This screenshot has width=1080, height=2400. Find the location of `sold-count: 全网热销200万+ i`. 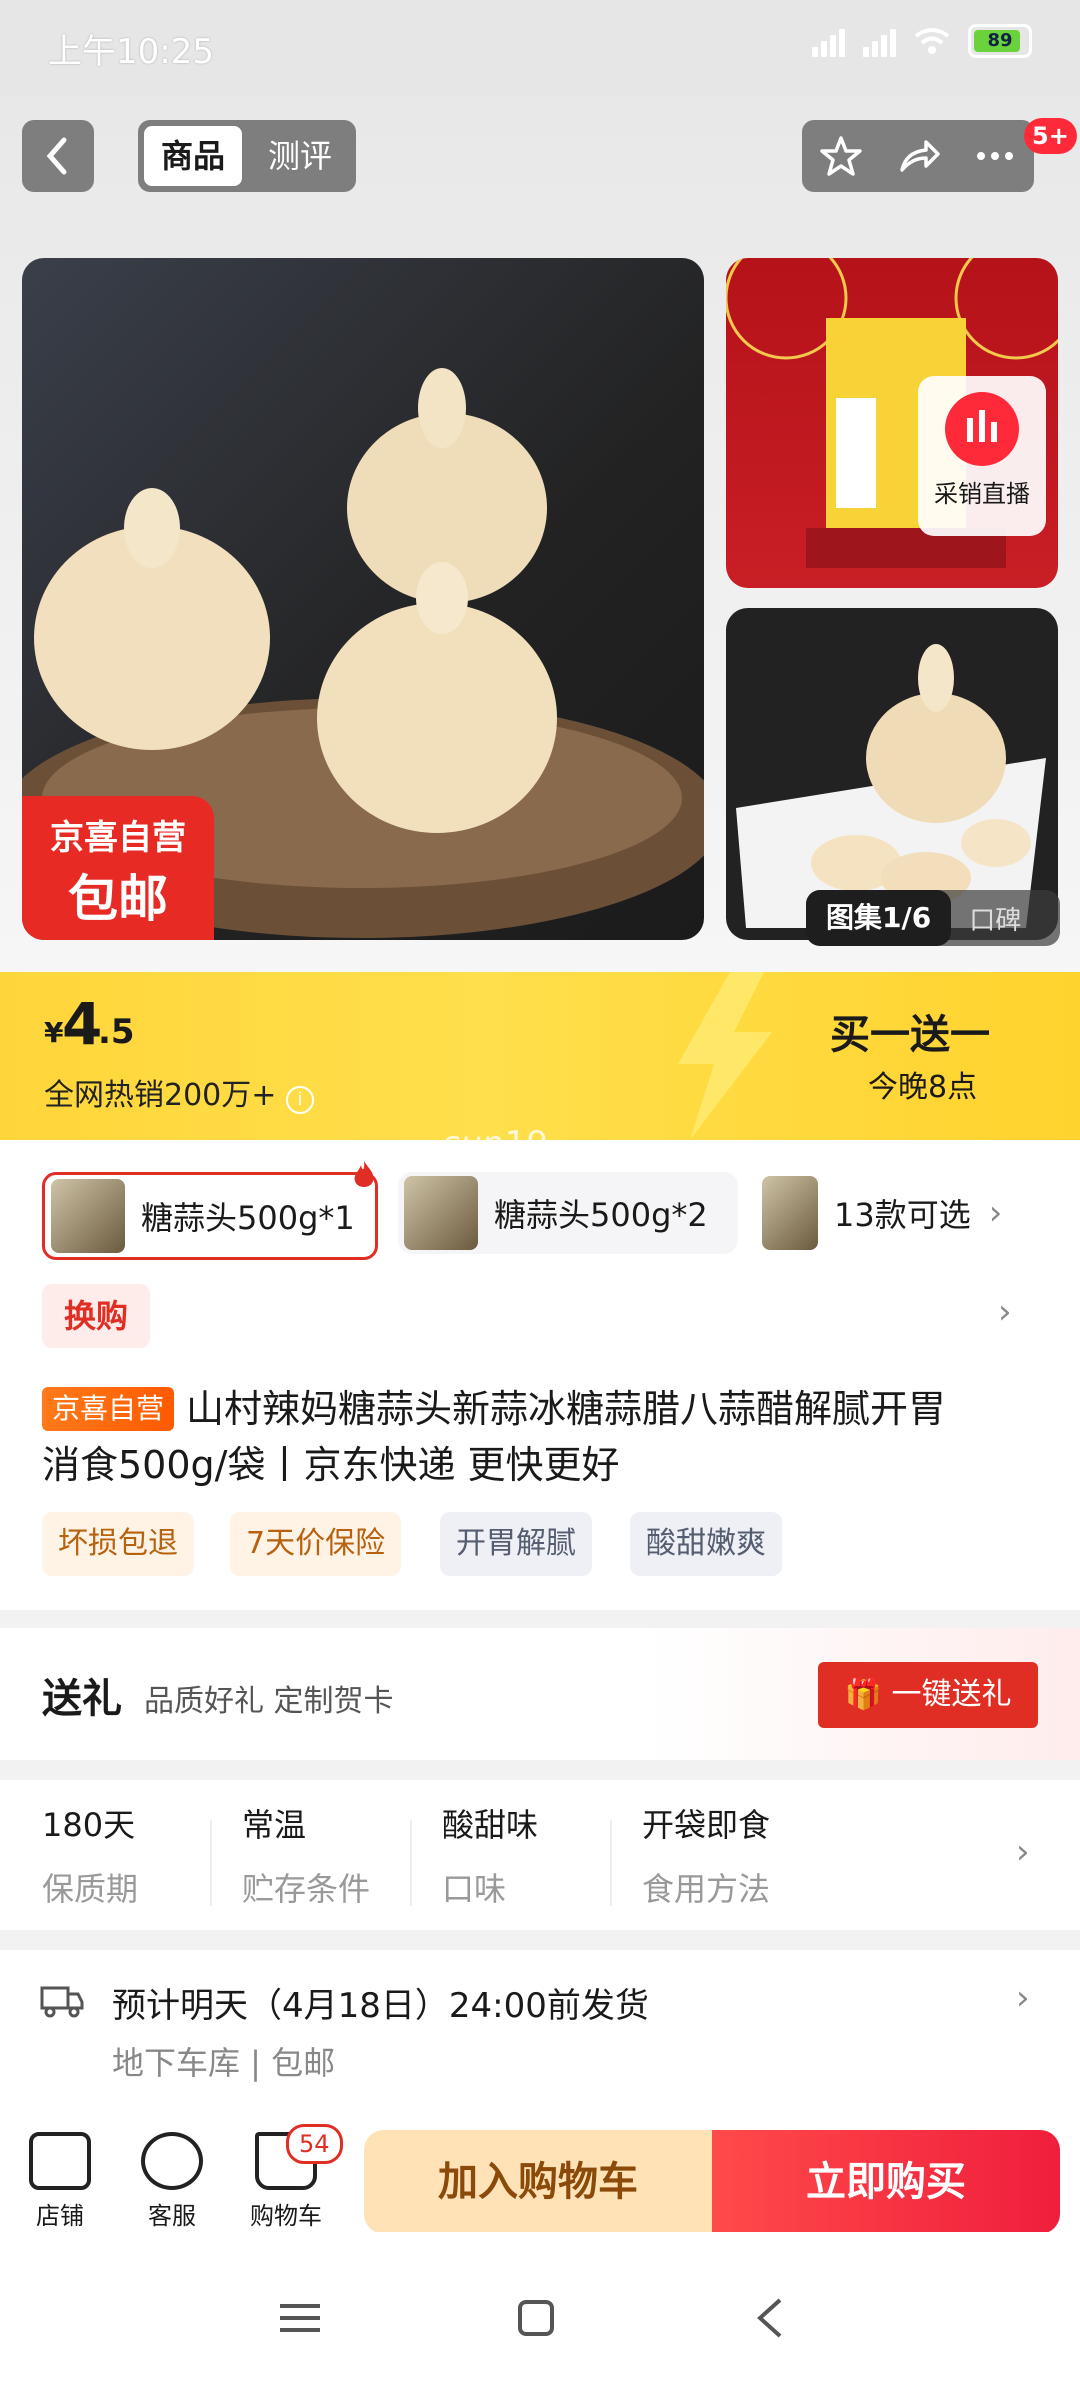

sold-count: 全网热销200万+ i is located at coordinates (179, 1092).